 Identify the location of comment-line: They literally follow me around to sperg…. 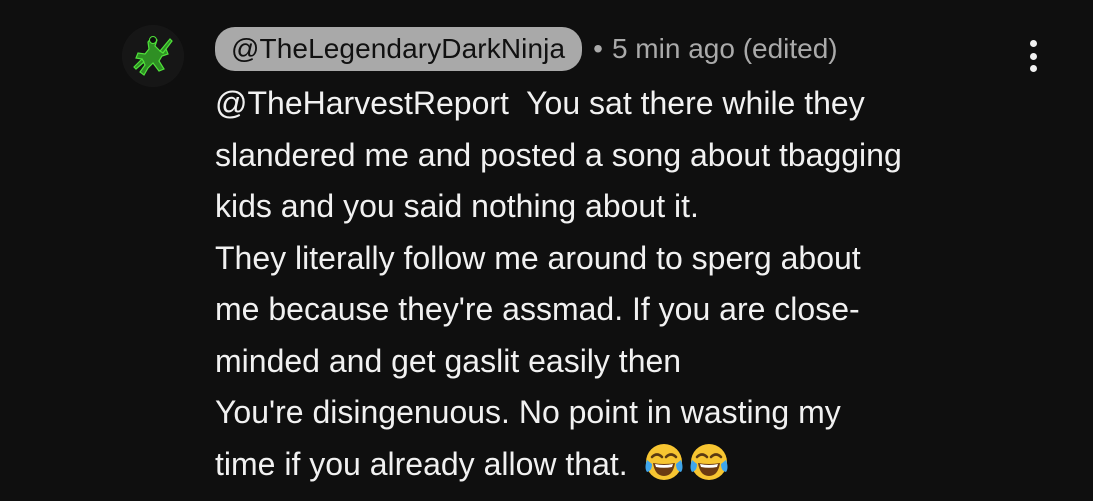
(538, 257).